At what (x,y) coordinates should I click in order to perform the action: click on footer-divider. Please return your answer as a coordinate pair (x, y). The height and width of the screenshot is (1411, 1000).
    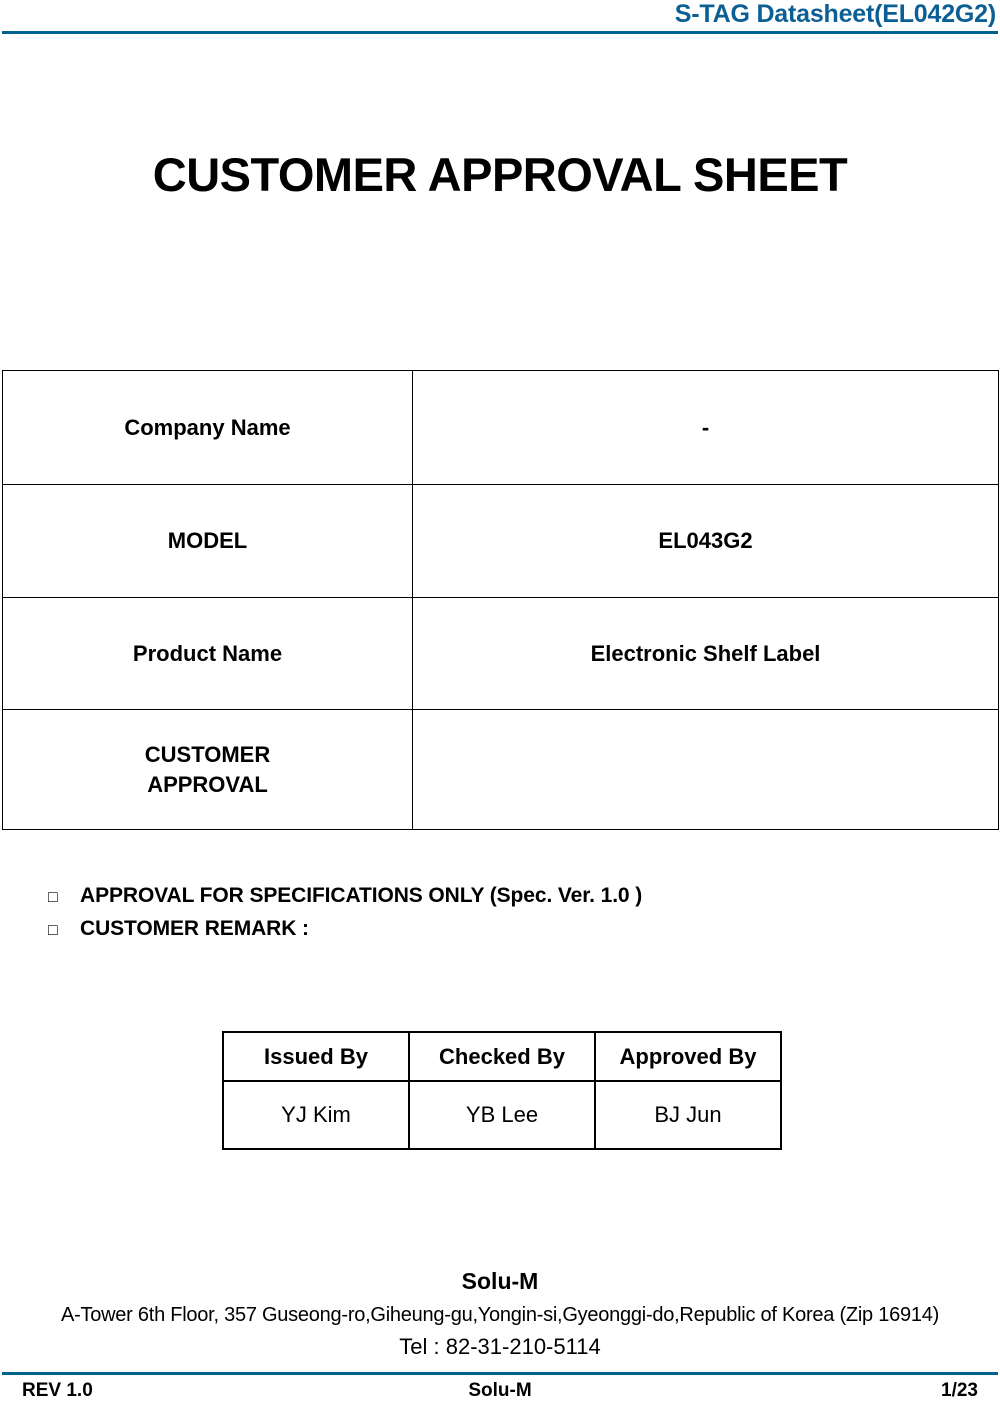
    Looking at the image, I should click on (500, 1373).